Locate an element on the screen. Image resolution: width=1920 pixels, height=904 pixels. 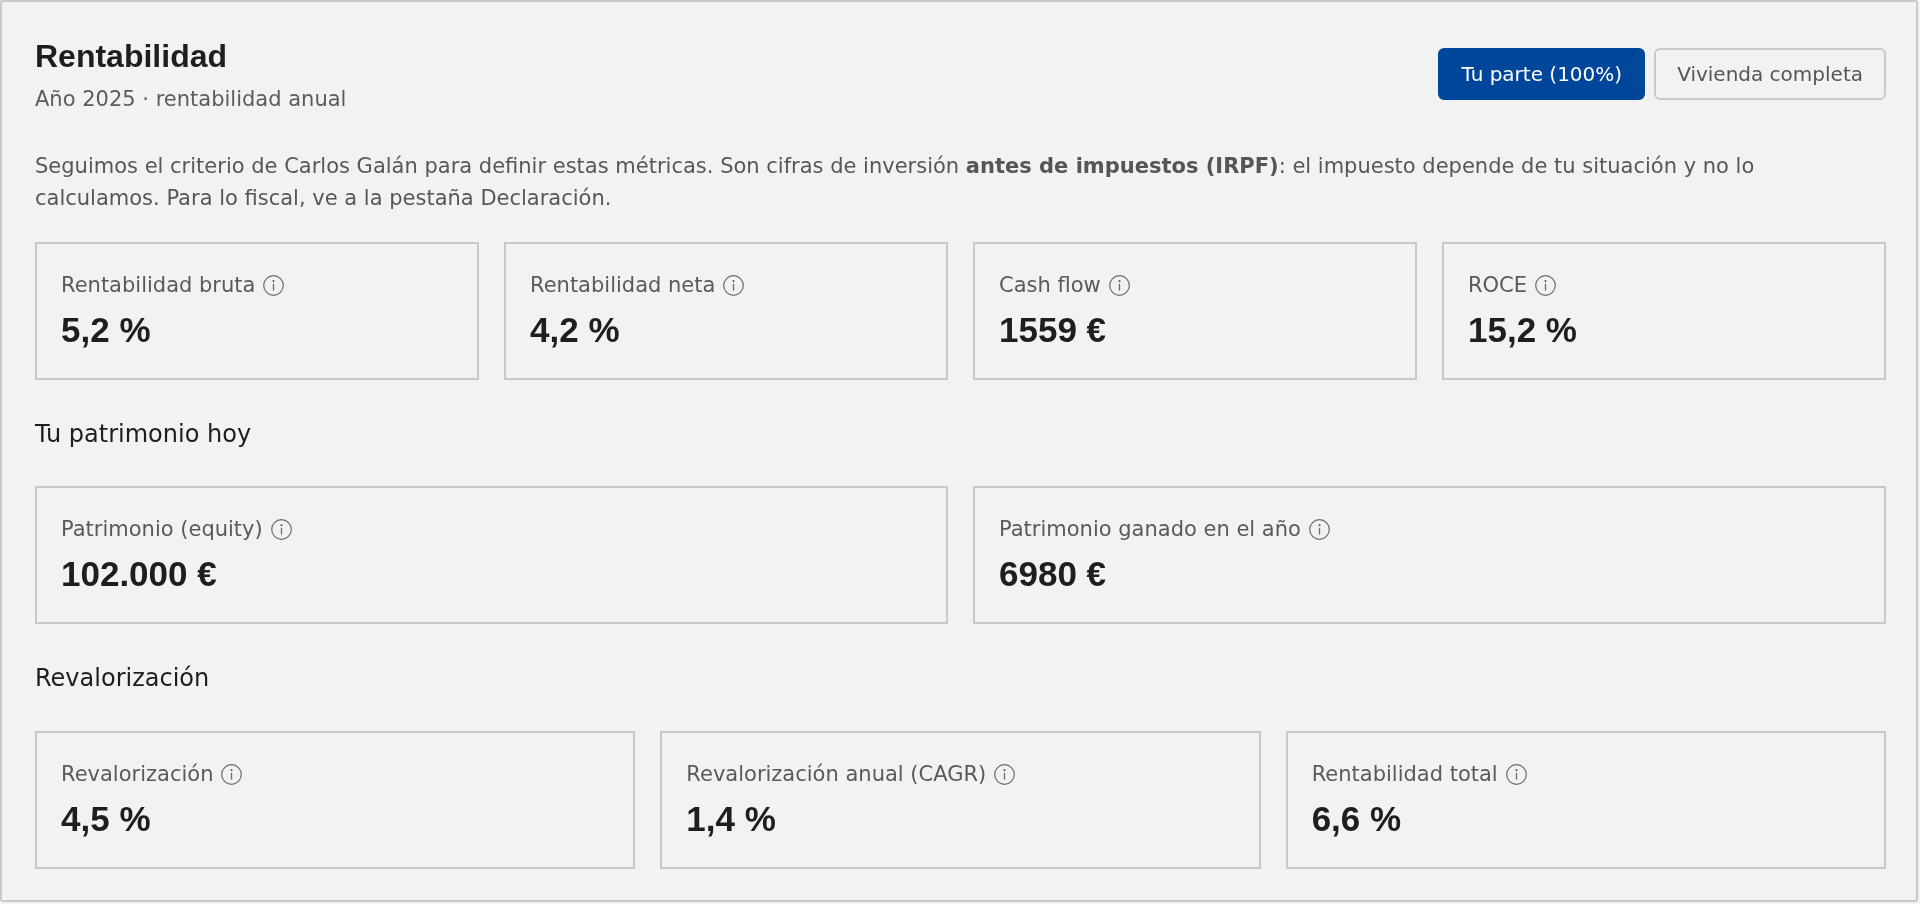
metric-value: 4,5 % is located at coordinates (106, 818).